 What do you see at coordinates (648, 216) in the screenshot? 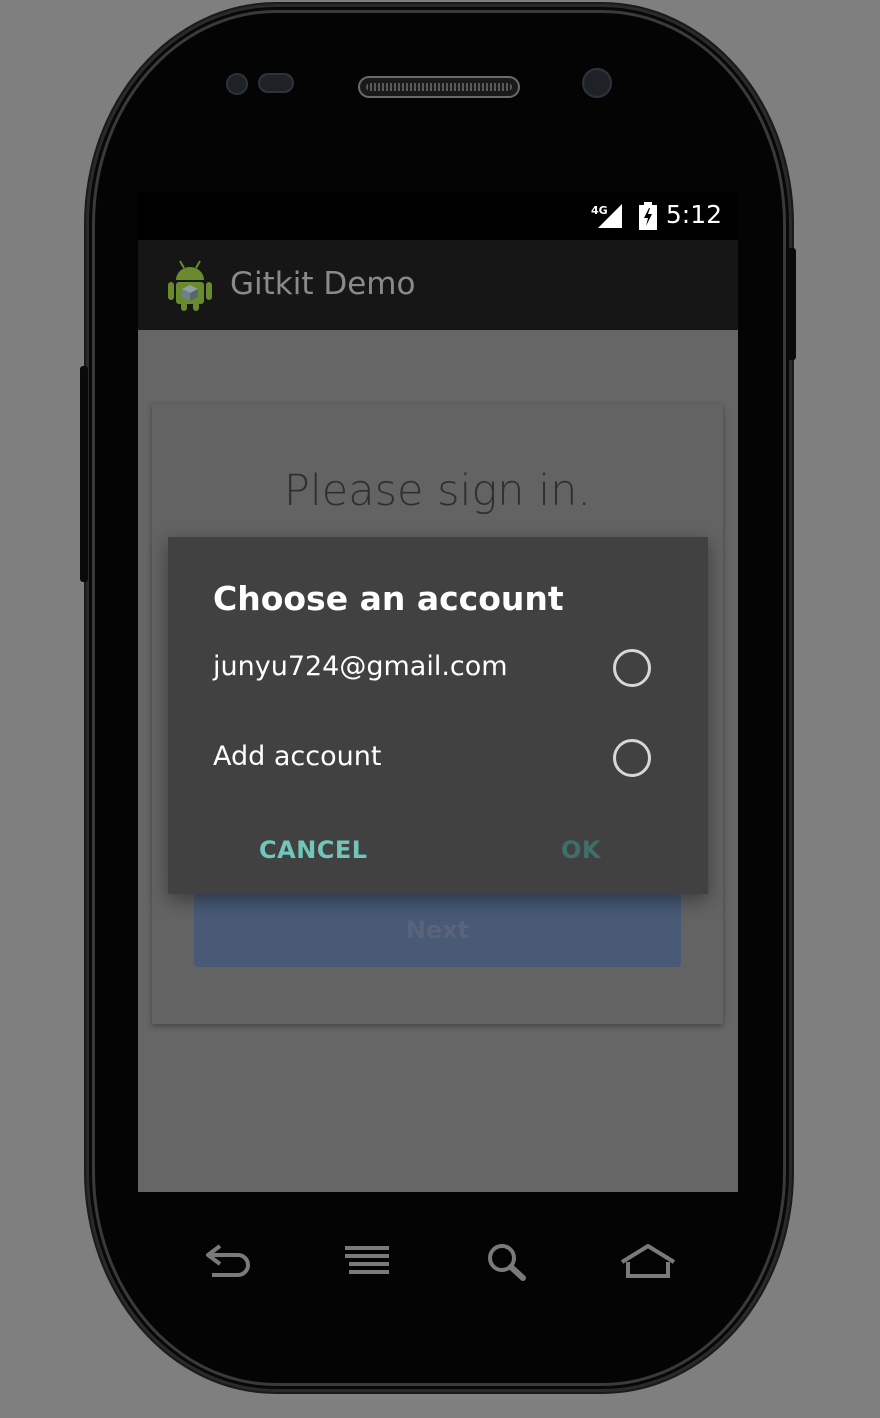
I see `battery-icon` at bounding box center [648, 216].